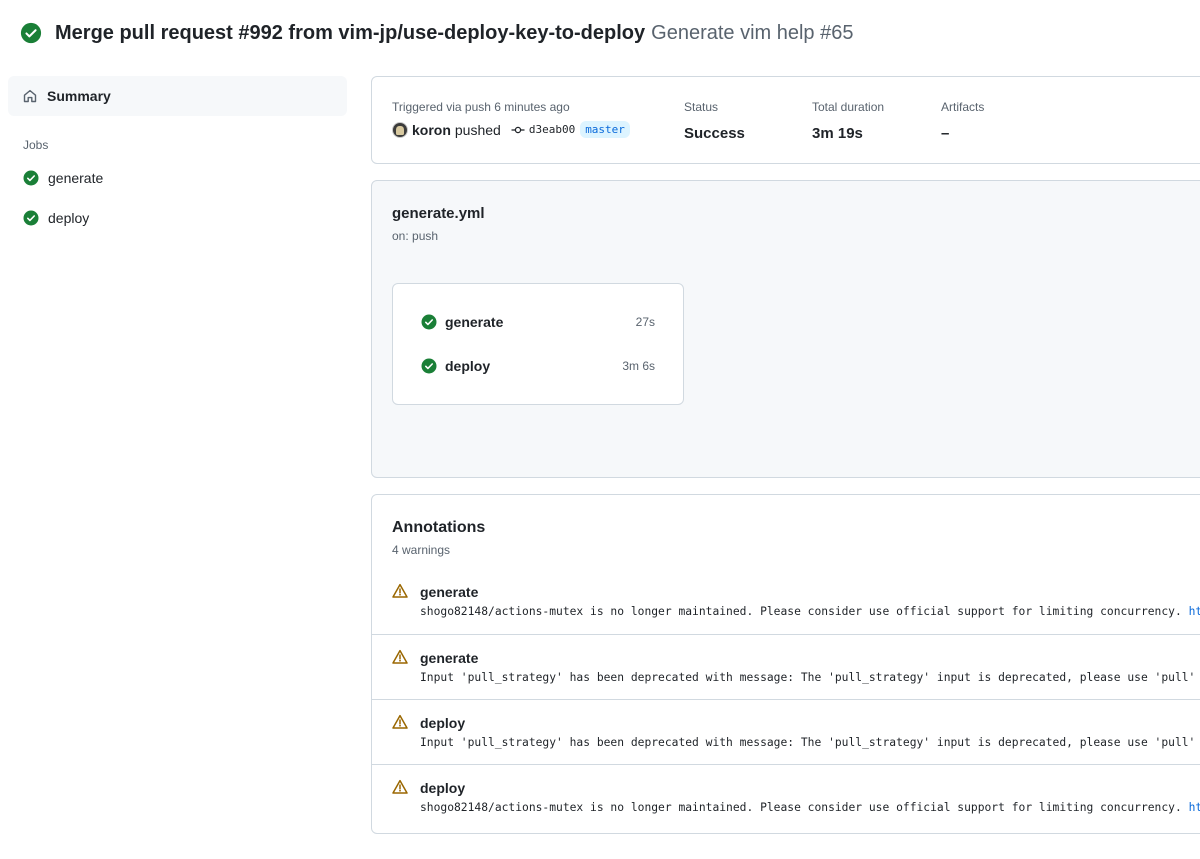 This screenshot has height=859, width=1200. I want to click on duration-label: Total duration, so click(848, 107).